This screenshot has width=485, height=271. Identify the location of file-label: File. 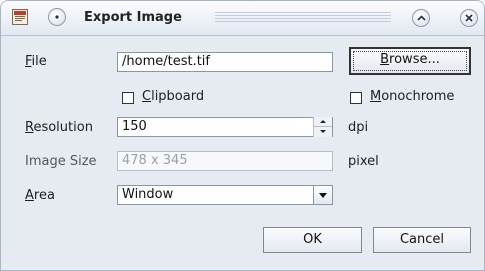
(36, 61).